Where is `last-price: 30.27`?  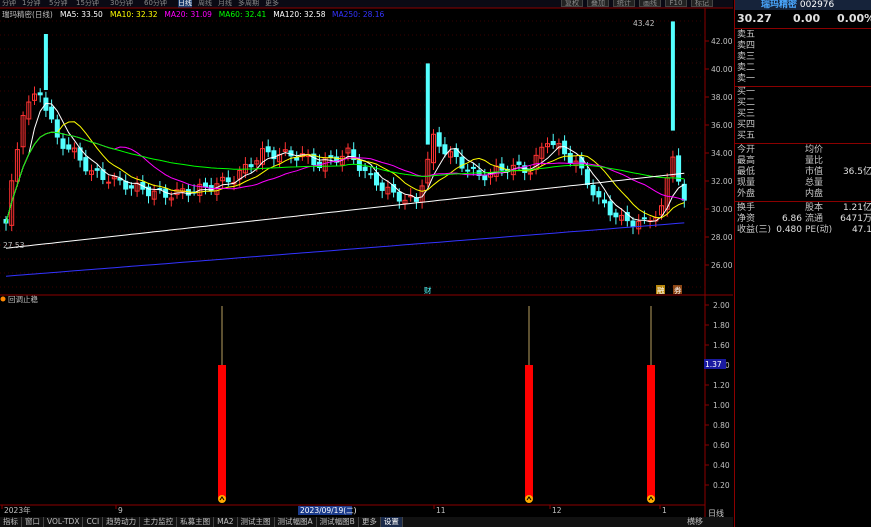
last-price: 30.27 is located at coordinates (754, 18).